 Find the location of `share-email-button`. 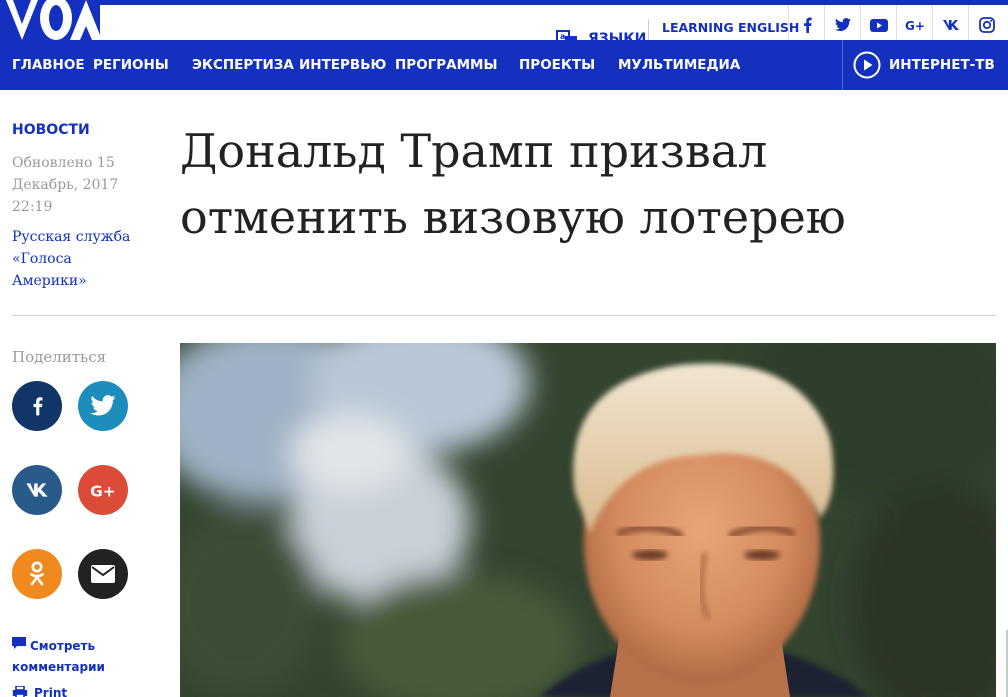

share-email-button is located at coordinates (103, 574).